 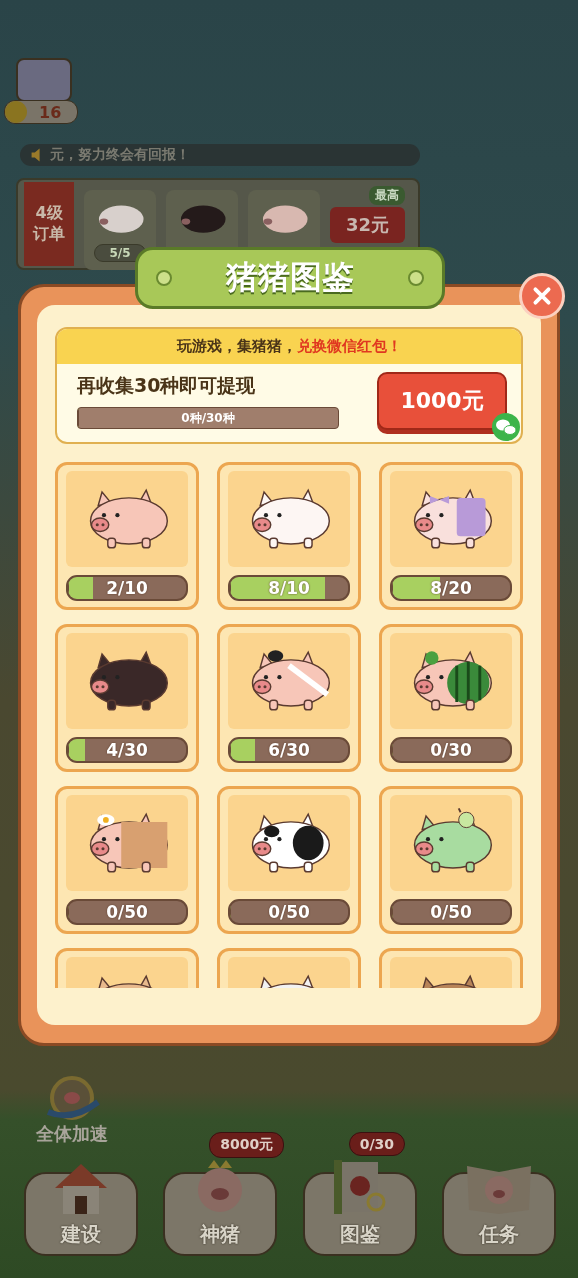 What do you see at coordinates (451, 750) in the screenshot?
I see `pig-progress-bar: 0/30` at bounding box center [451, 750].